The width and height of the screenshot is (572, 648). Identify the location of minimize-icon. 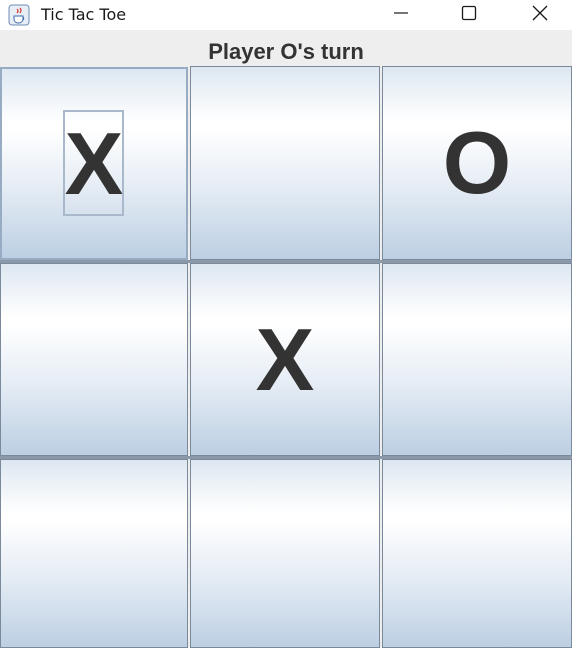
(401, 15).